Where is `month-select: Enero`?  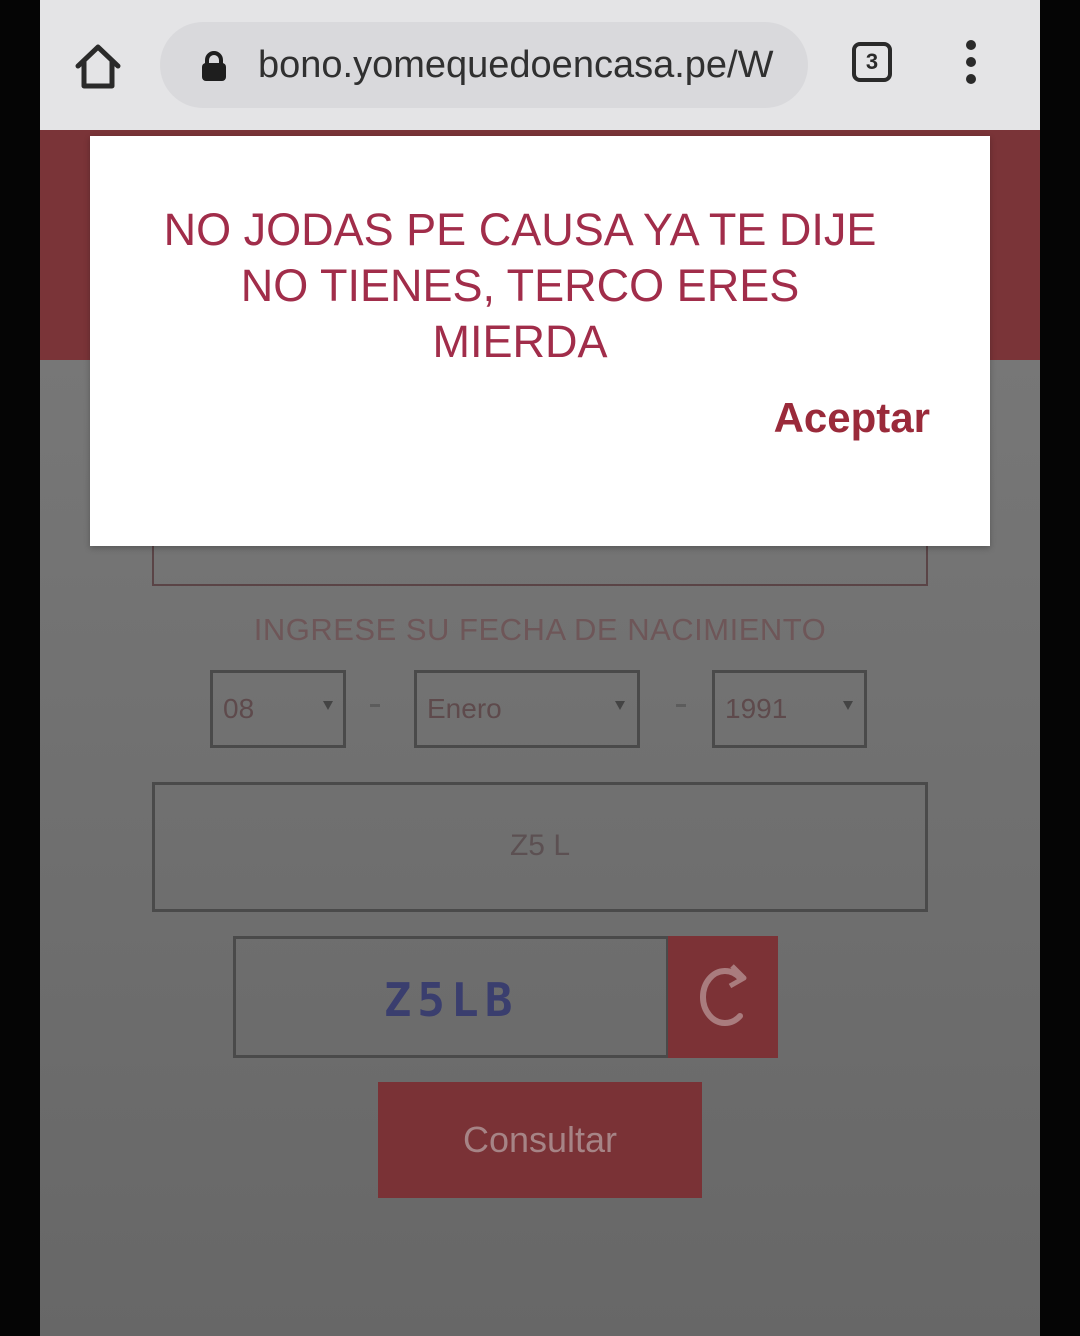
month-select: Enero is located at coordinates (527, 709).